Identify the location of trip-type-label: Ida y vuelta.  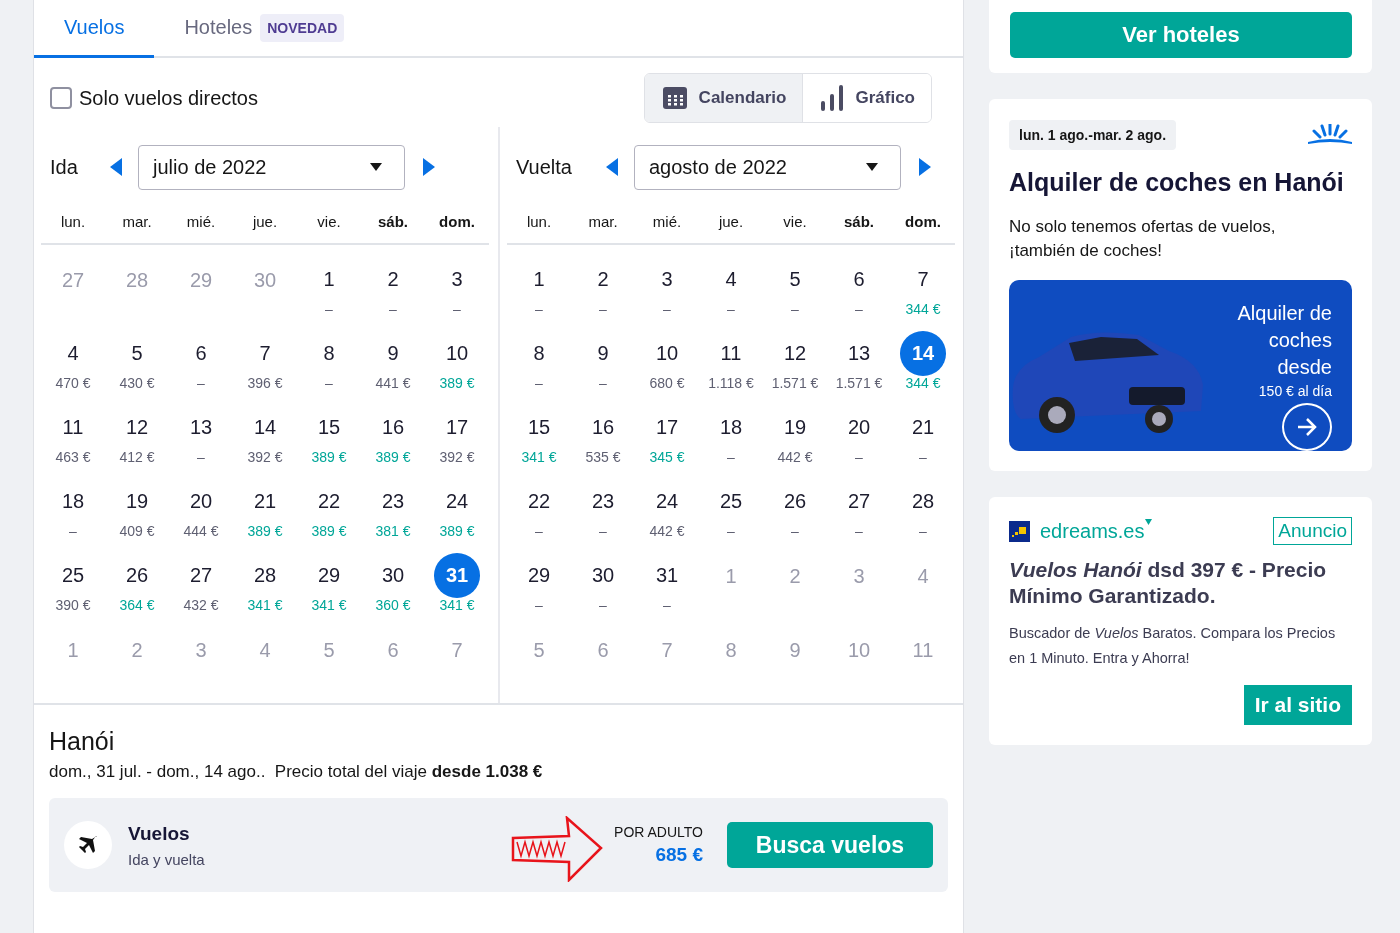
(167, 859).